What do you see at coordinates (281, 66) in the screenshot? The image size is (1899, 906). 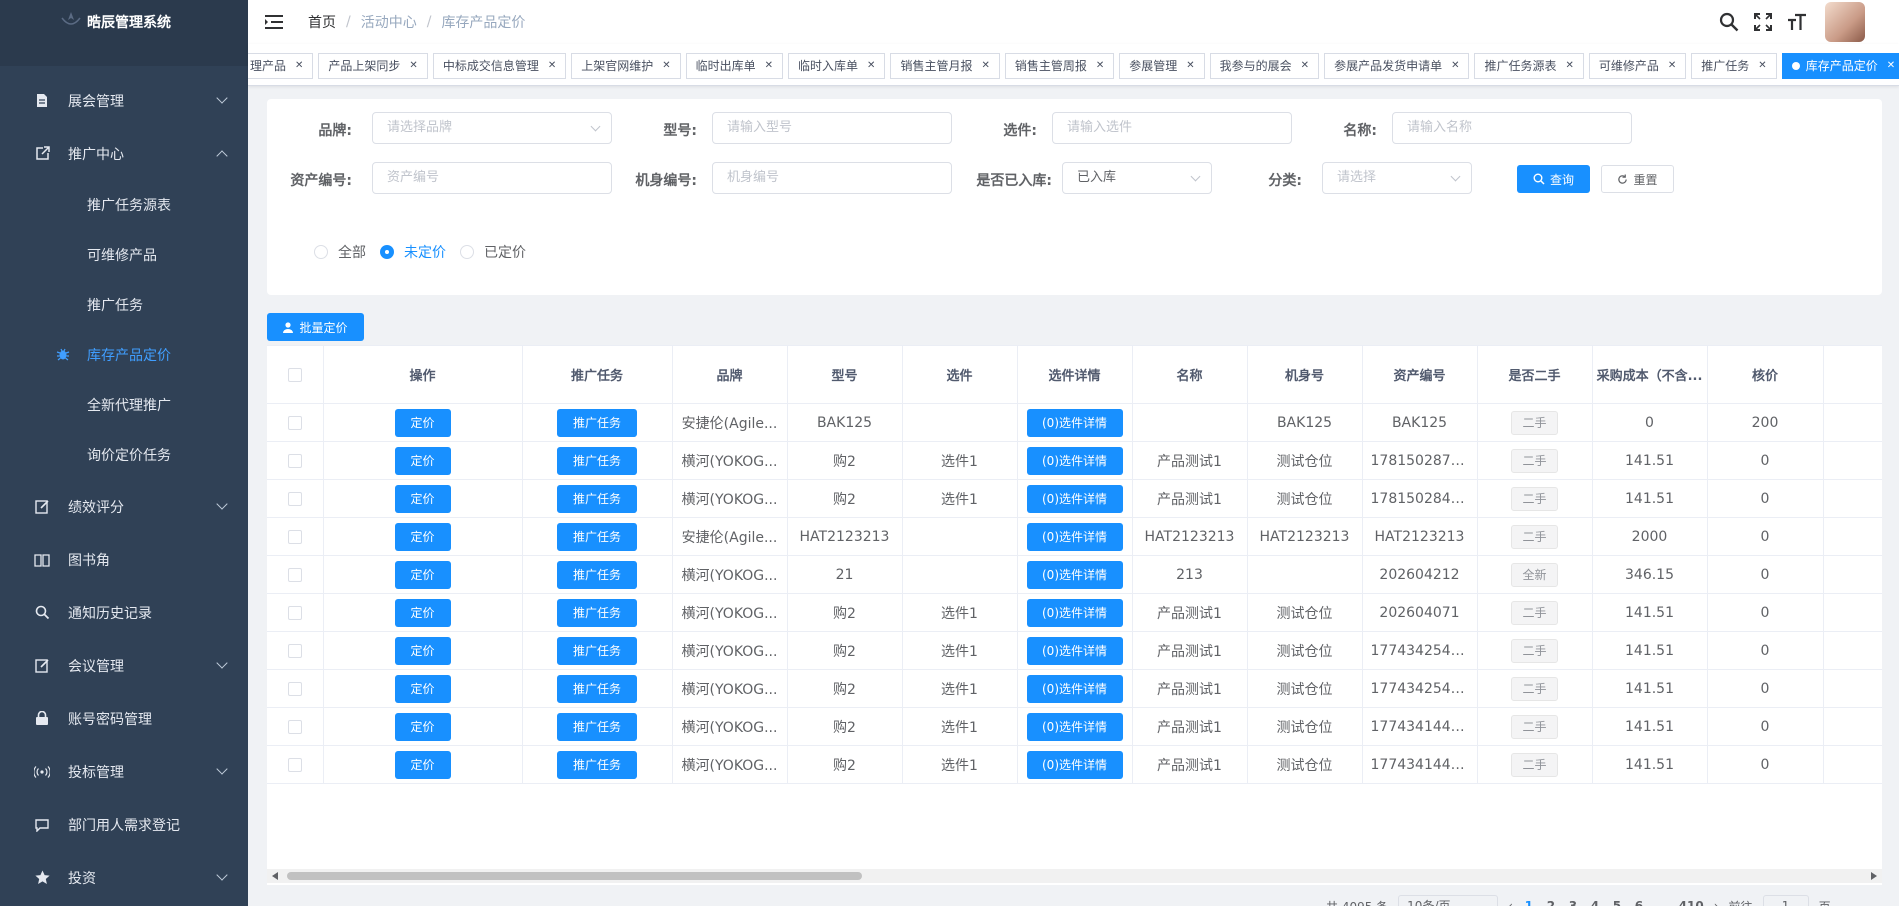 I see `tag-item: 理产品 ✕` at bounding box center [281, 66].